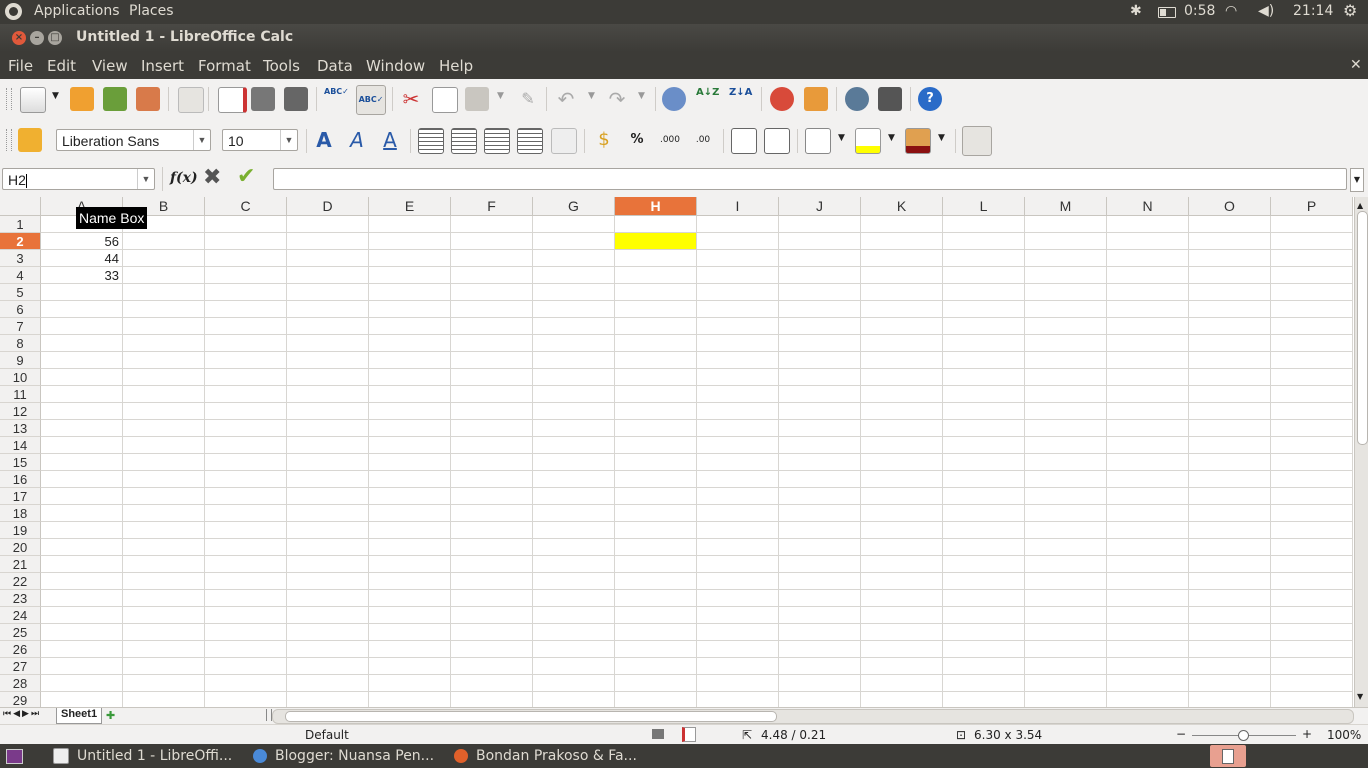 This screenshot has width=1368, height=768. What do you see at coordinates (20, 206) in the screenshot?
I see `select-all-corner` at bounding box center [20, 206].